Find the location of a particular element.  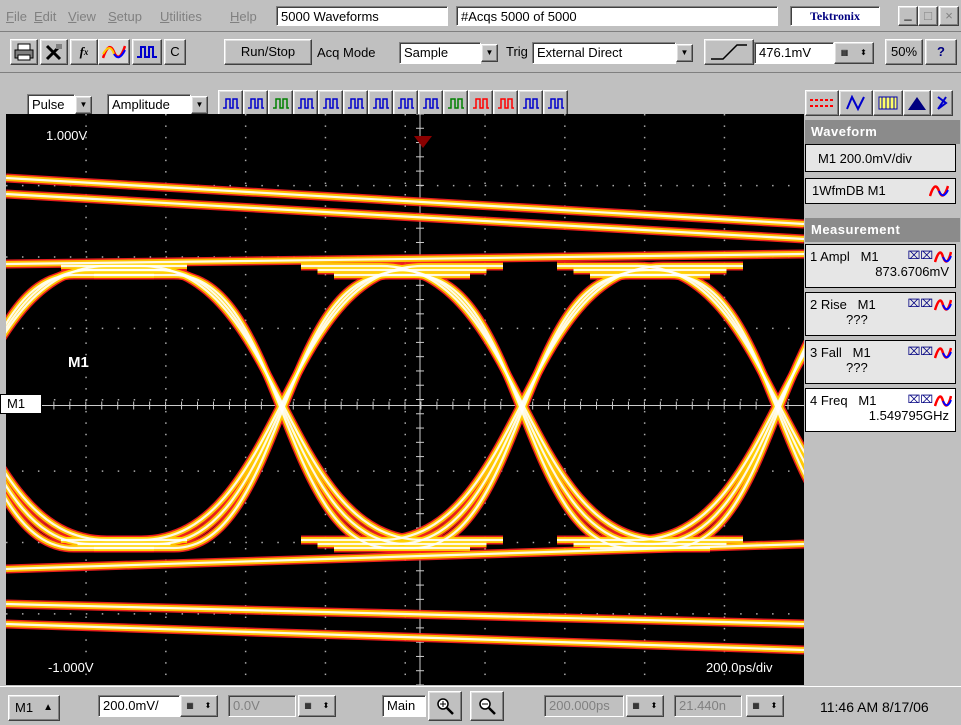

menu-file: File is located at coordinates (16, 16).